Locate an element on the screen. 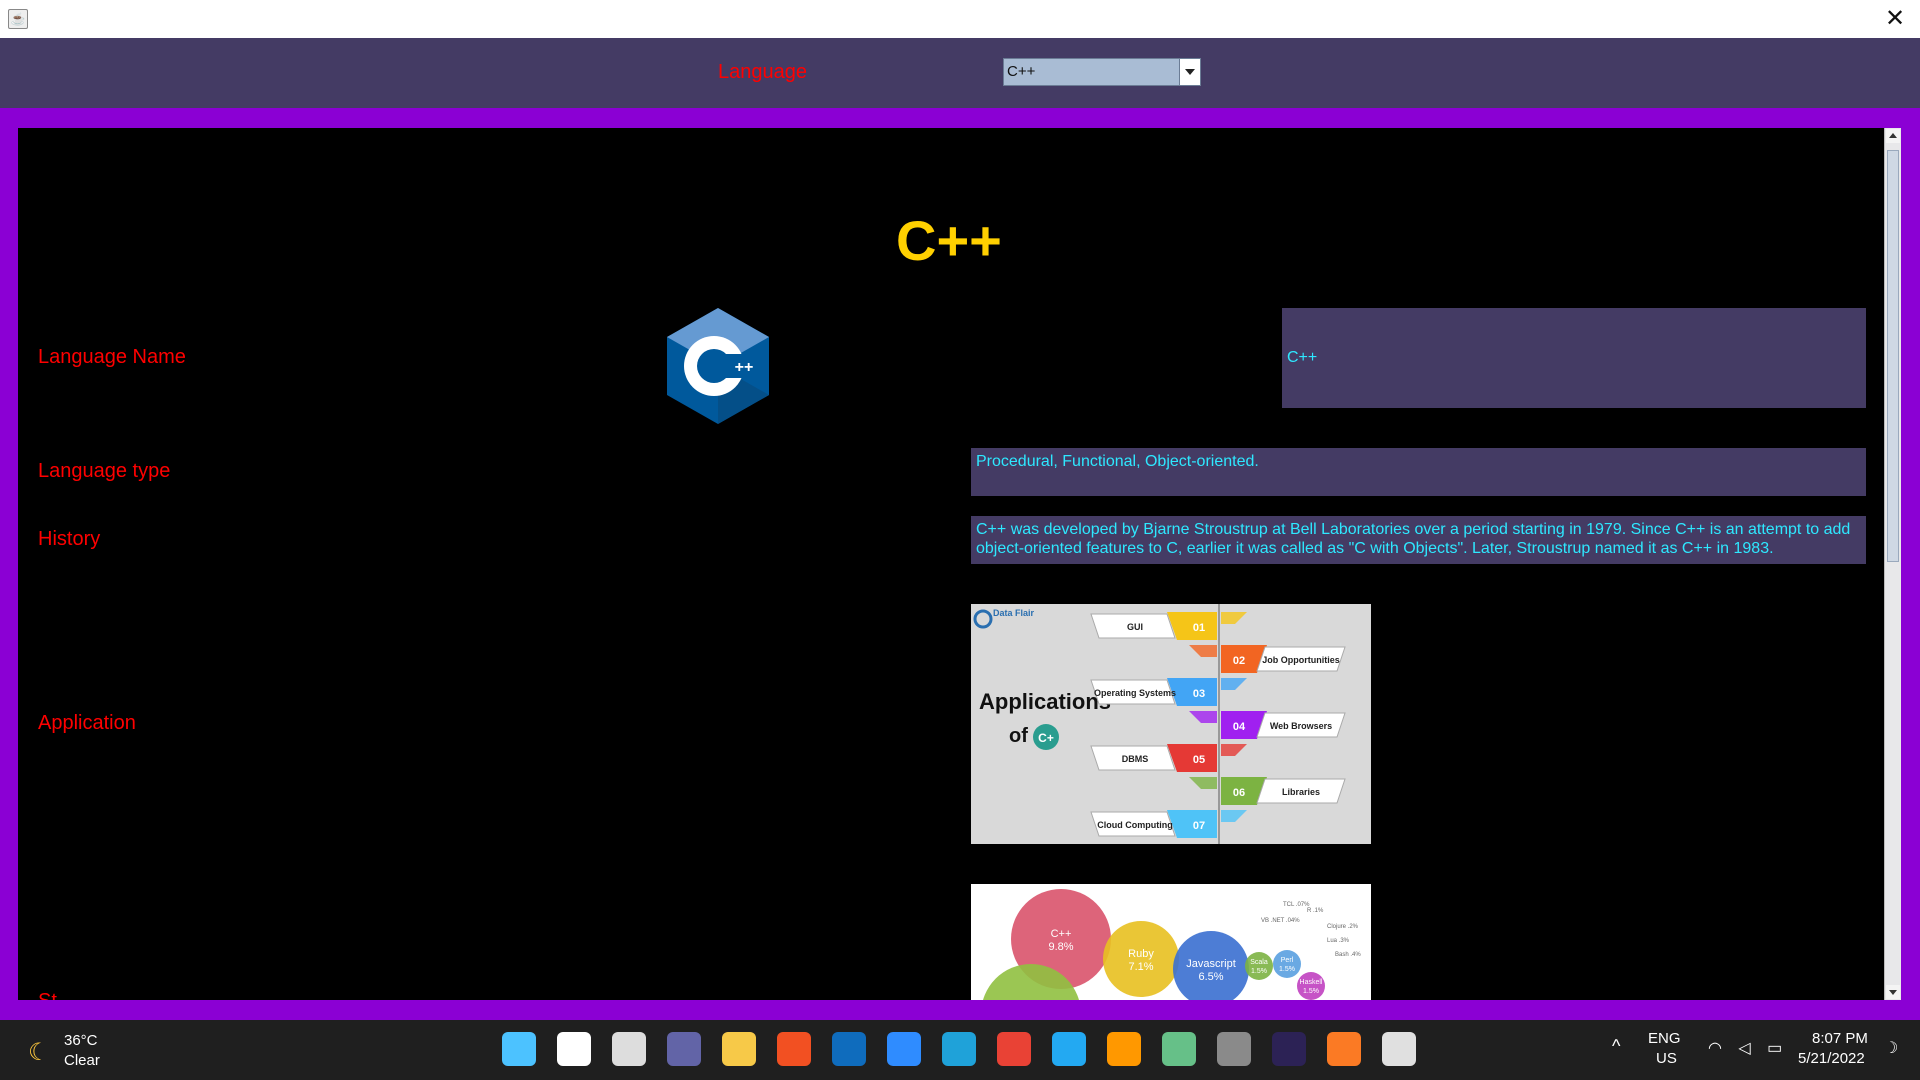 Image resolution: width=1920 pixels, height=1080 pixels. task-view-icon is located at coordinates (629, 1049).